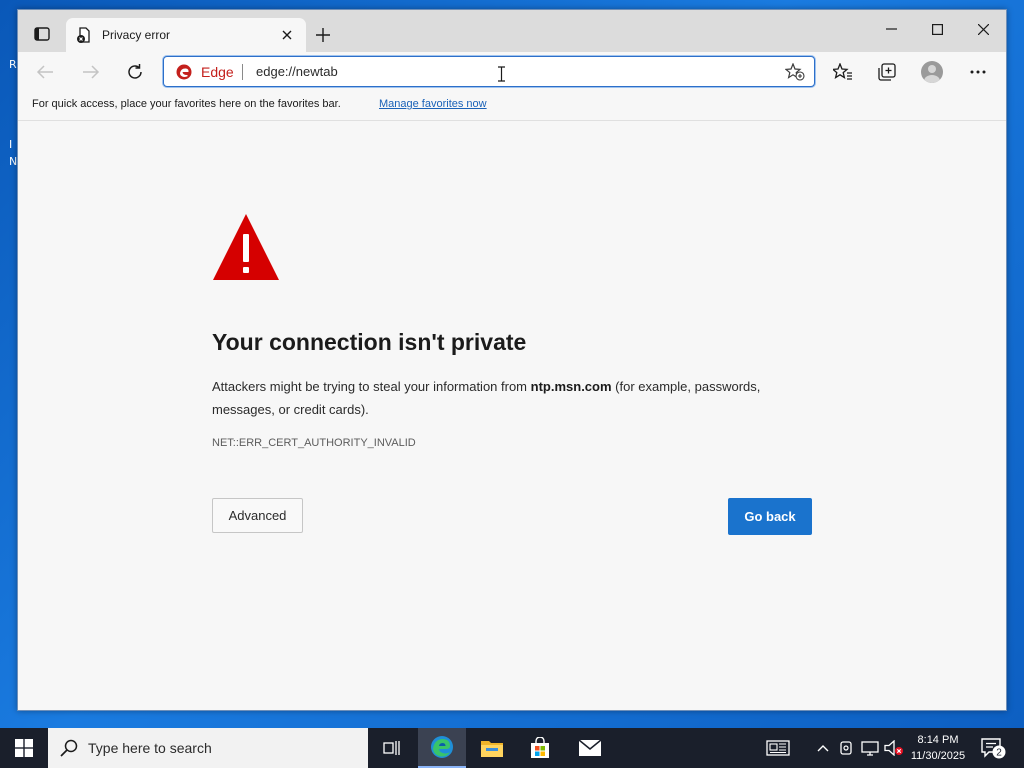 This screenshot has height=768, width=1024. I want to click on notification-icon: 2, so click(993, 748).